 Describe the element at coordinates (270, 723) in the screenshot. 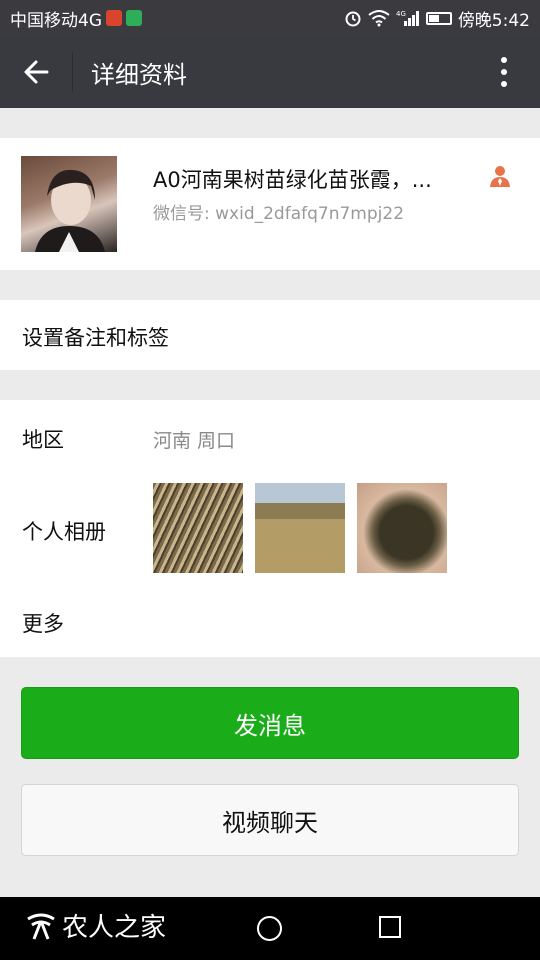

I see `send-message-button: 发消息` at that location.